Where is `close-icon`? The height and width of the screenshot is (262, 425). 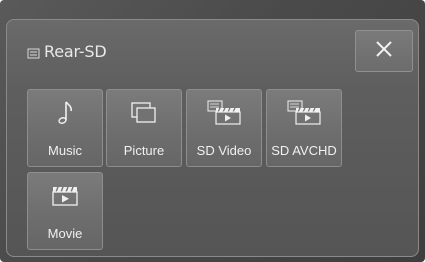
close-icon is located at coordinates (384, 51).